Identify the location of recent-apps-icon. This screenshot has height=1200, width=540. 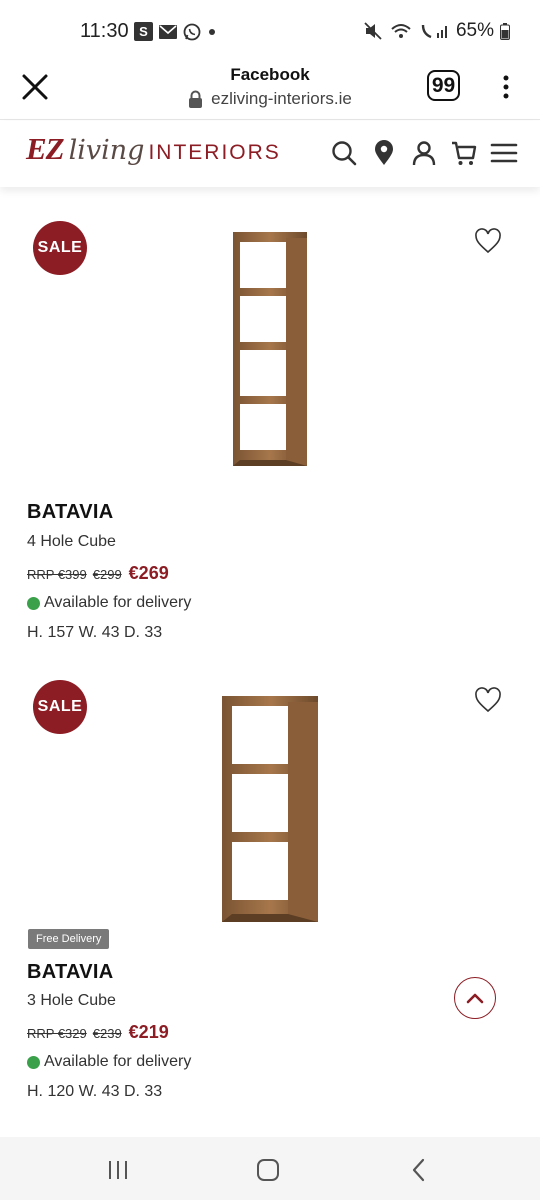
(118, 1170).